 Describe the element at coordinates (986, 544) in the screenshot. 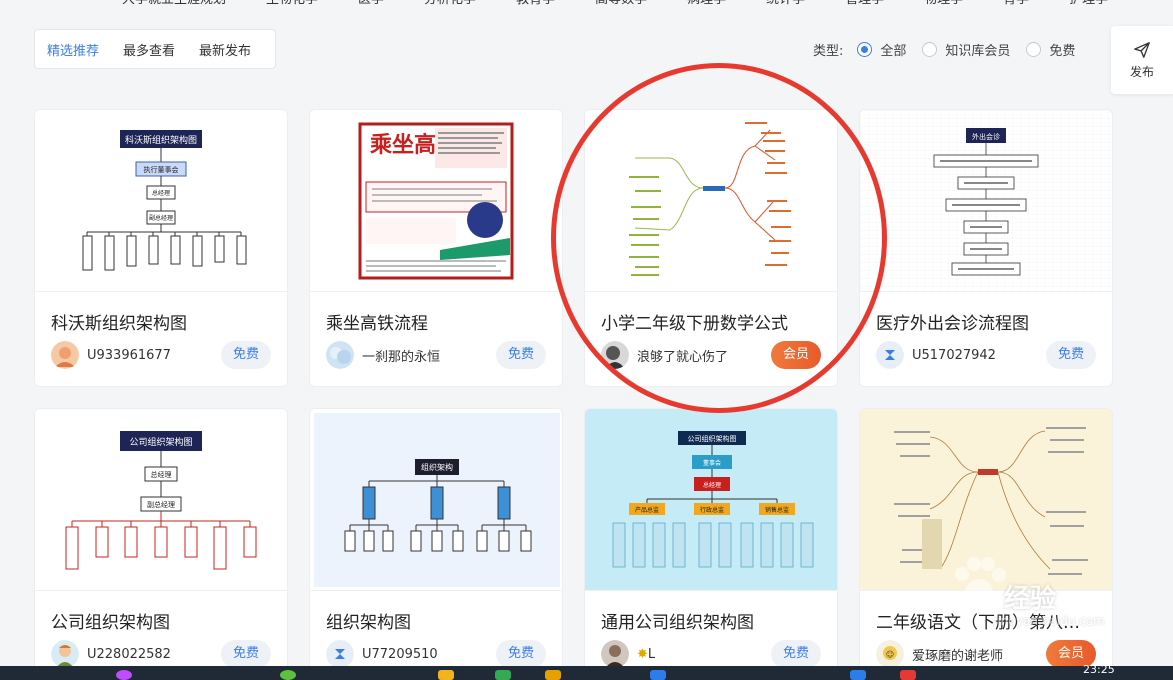

I see `template-card: 二年级语文（下册）第八… ☺ 爱琢磨的谢老师 会员` at that location.